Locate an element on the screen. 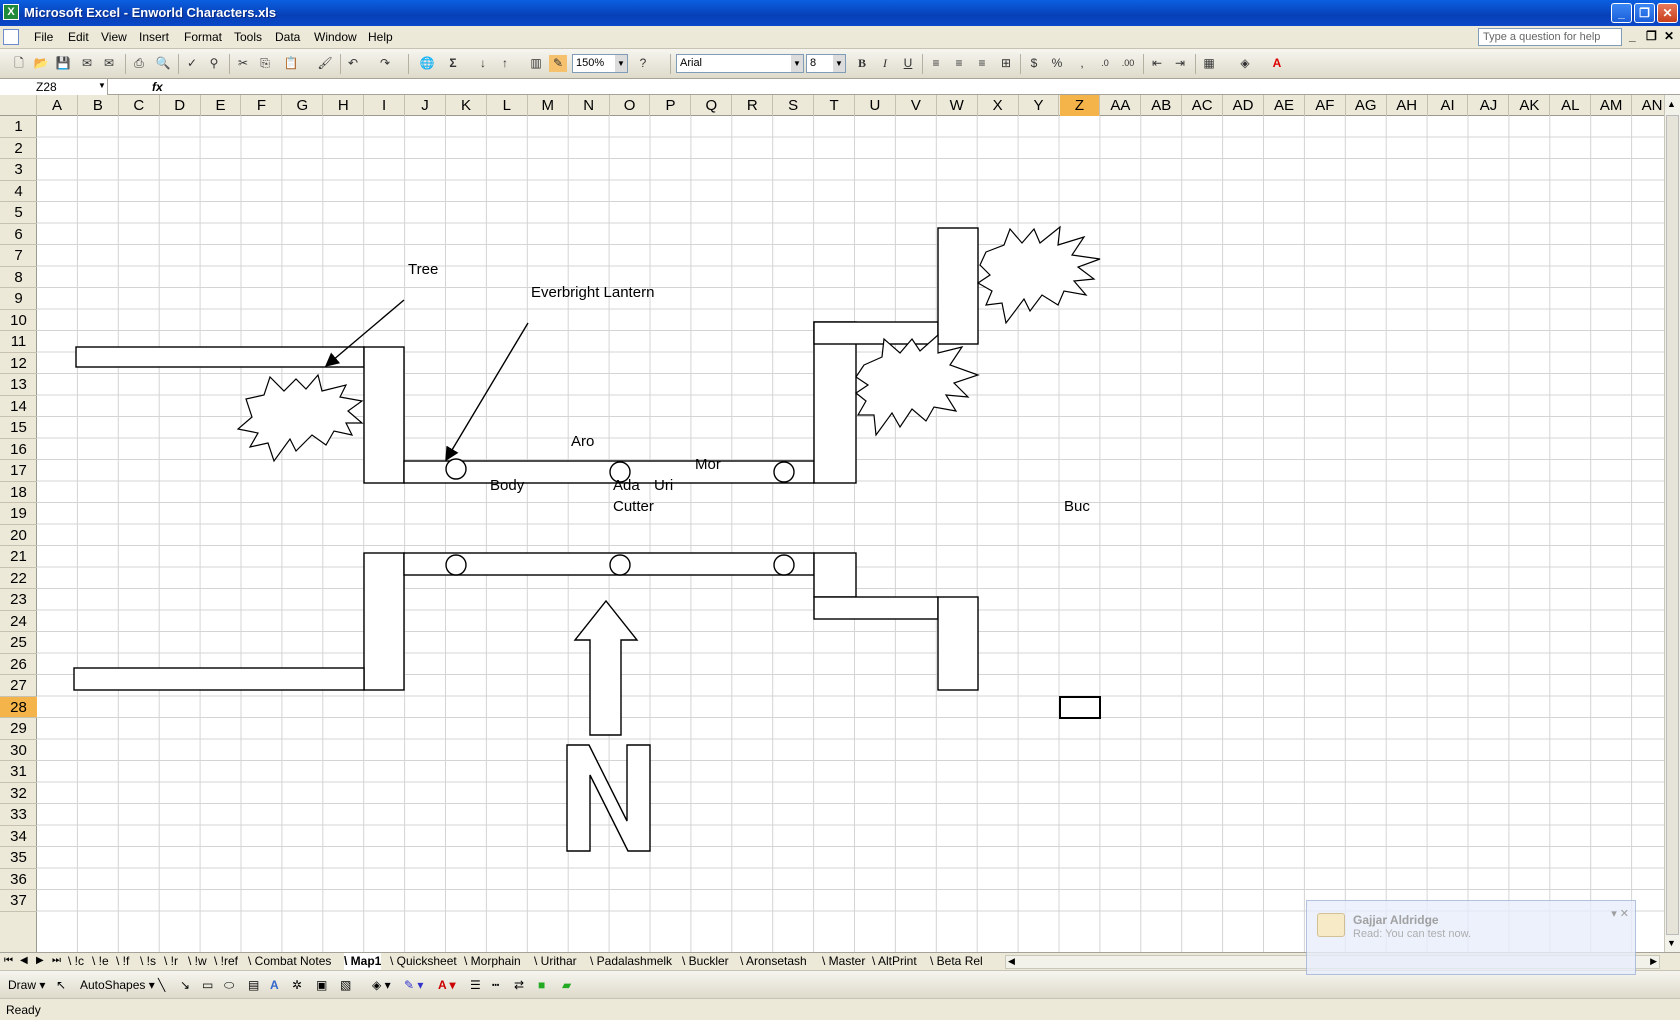 This screenshot has width=1680, height=1020. diagram-icon: ✲ is located at coordinates (297, 985).